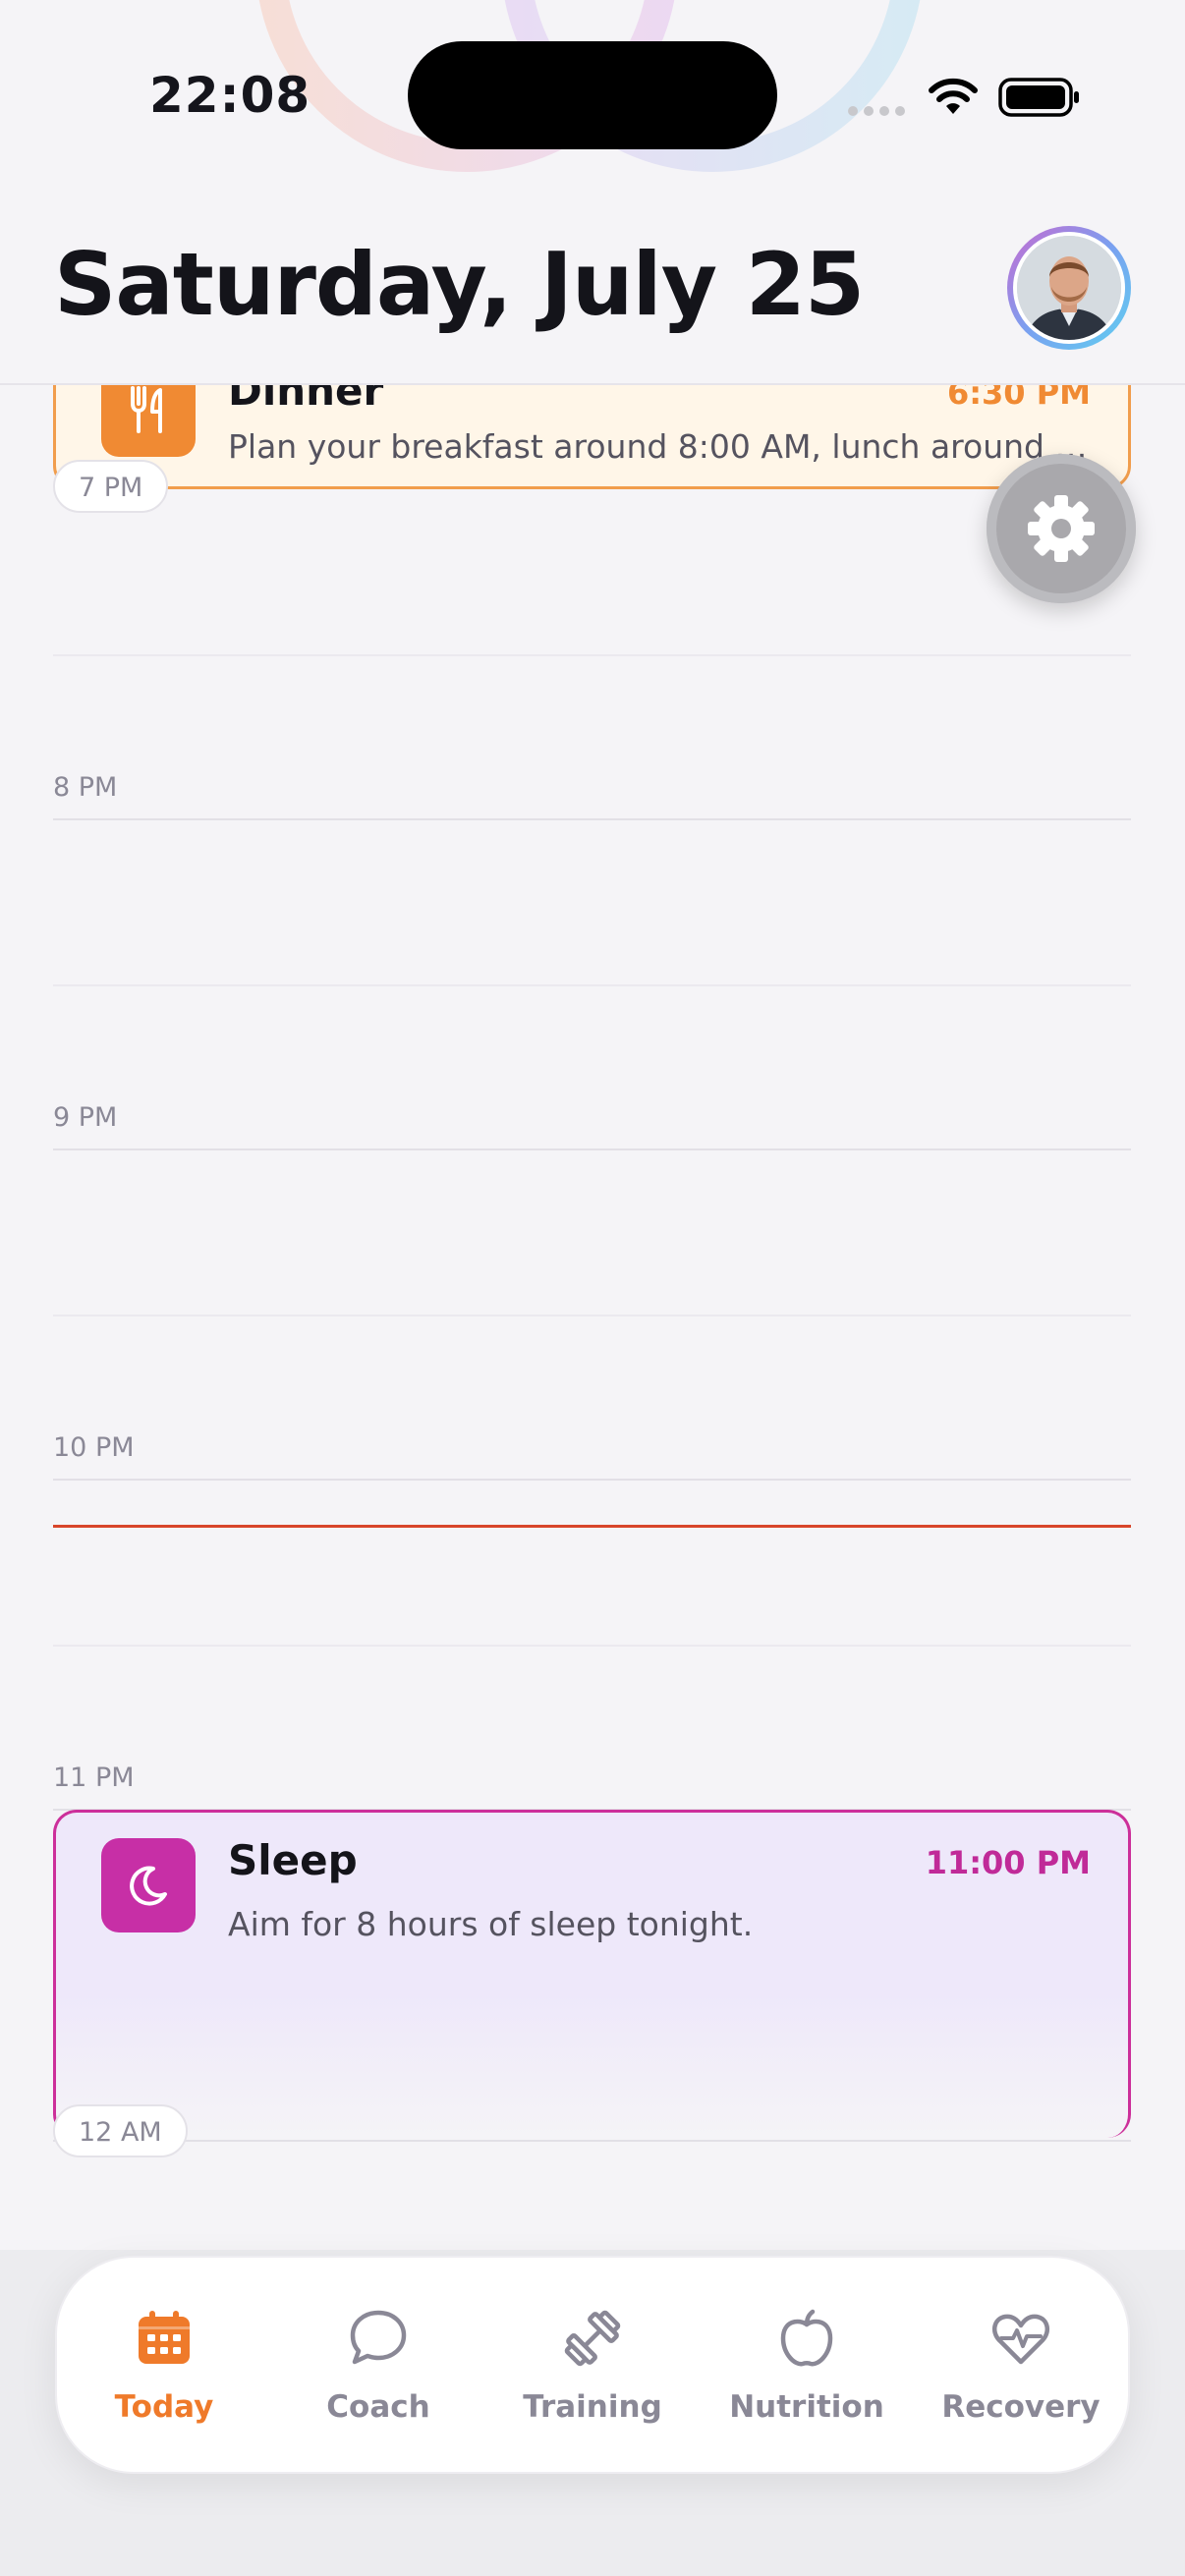  I want to click on cellular-signal-icon, so click(877, 111).